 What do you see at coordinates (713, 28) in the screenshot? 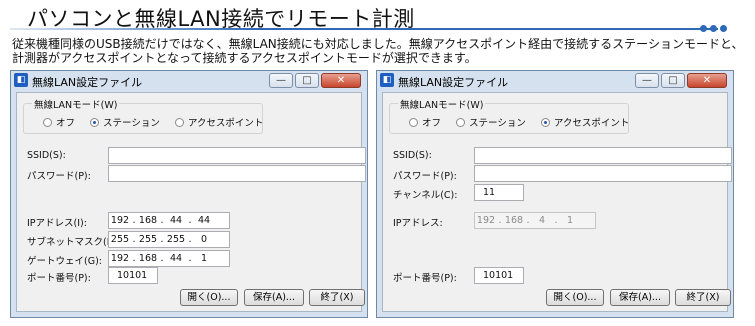
I see `title-rule-dots` at bounding box center [713, 28].